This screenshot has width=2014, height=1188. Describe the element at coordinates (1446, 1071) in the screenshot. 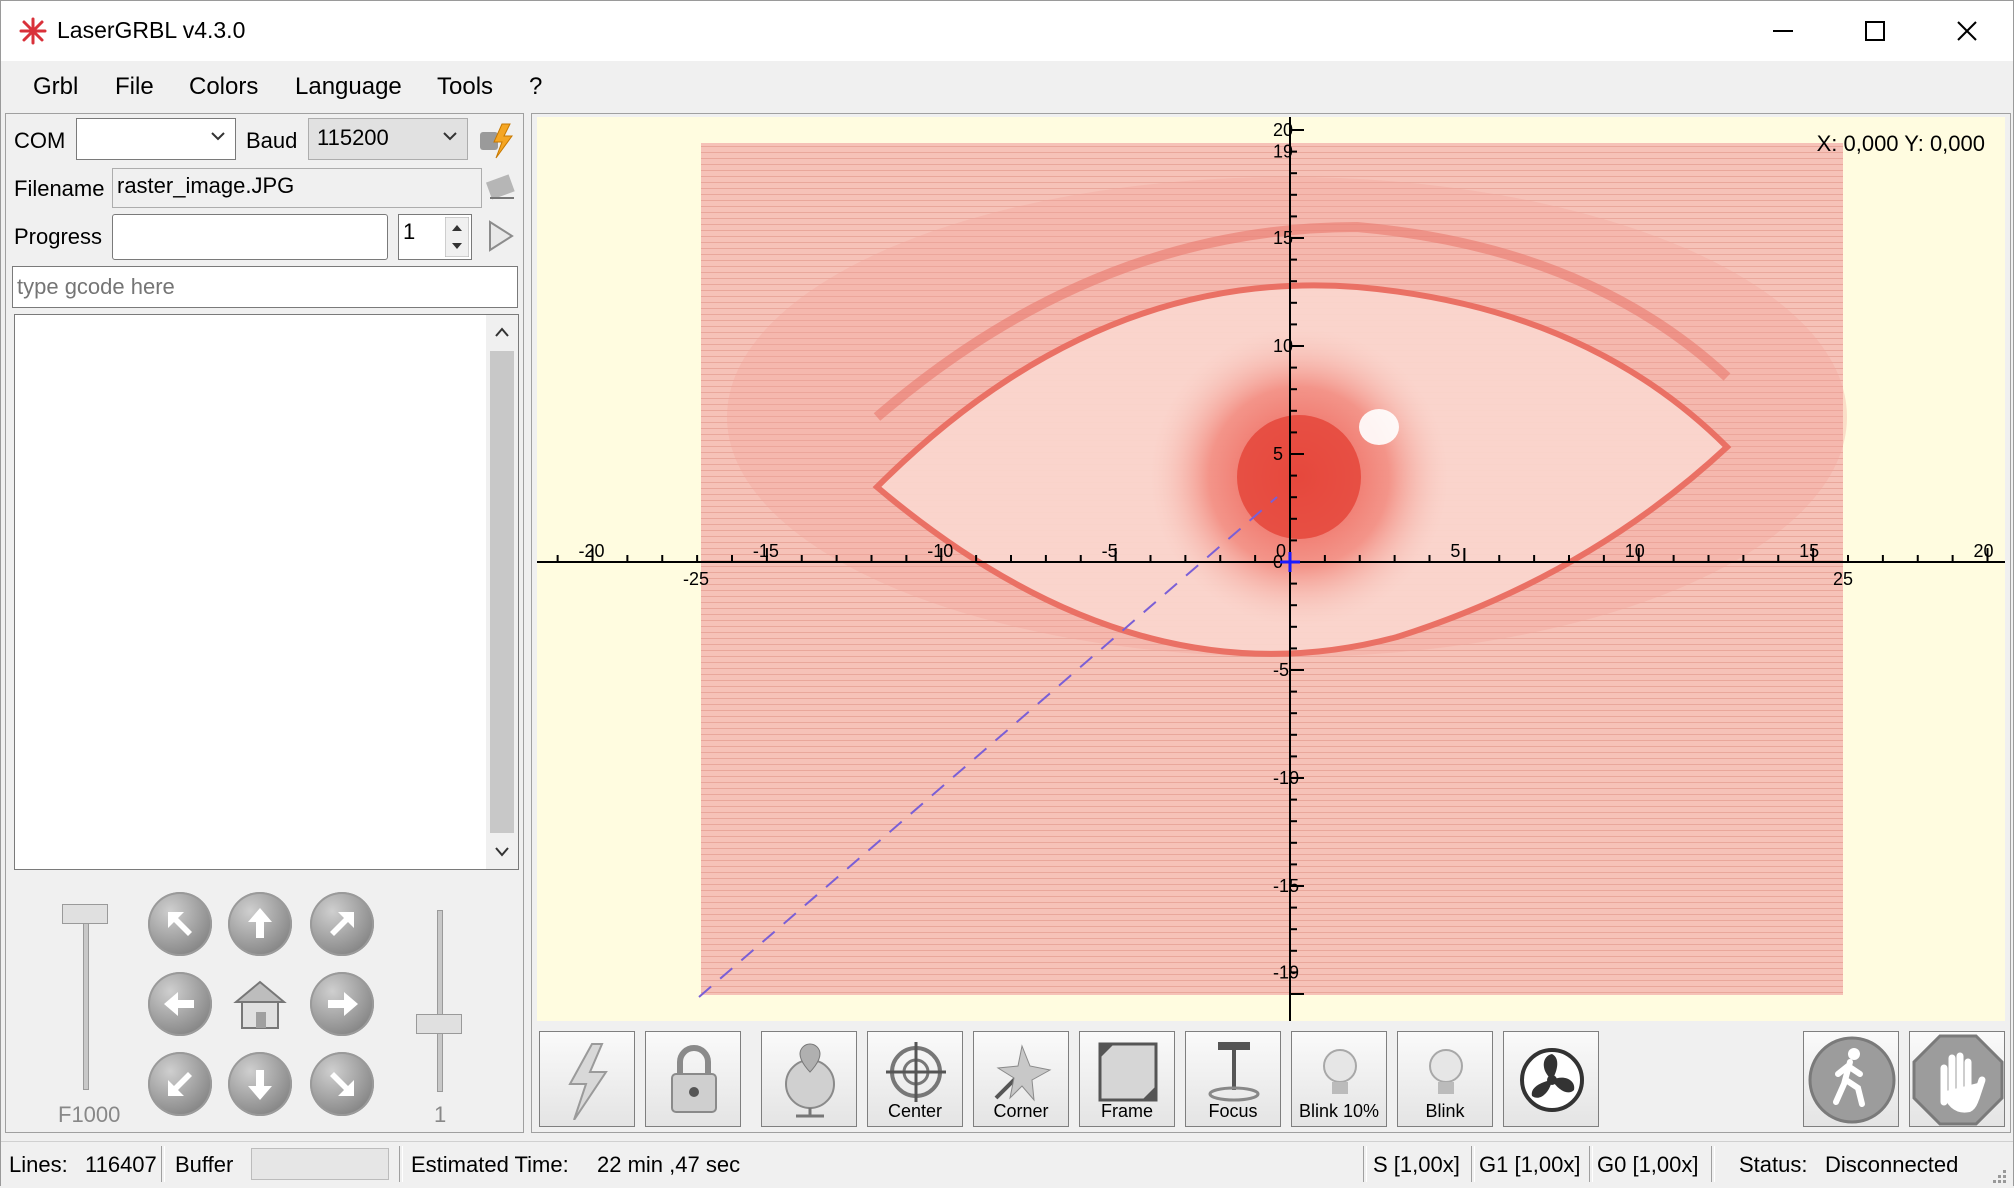

I see `blink-icon` at that location.